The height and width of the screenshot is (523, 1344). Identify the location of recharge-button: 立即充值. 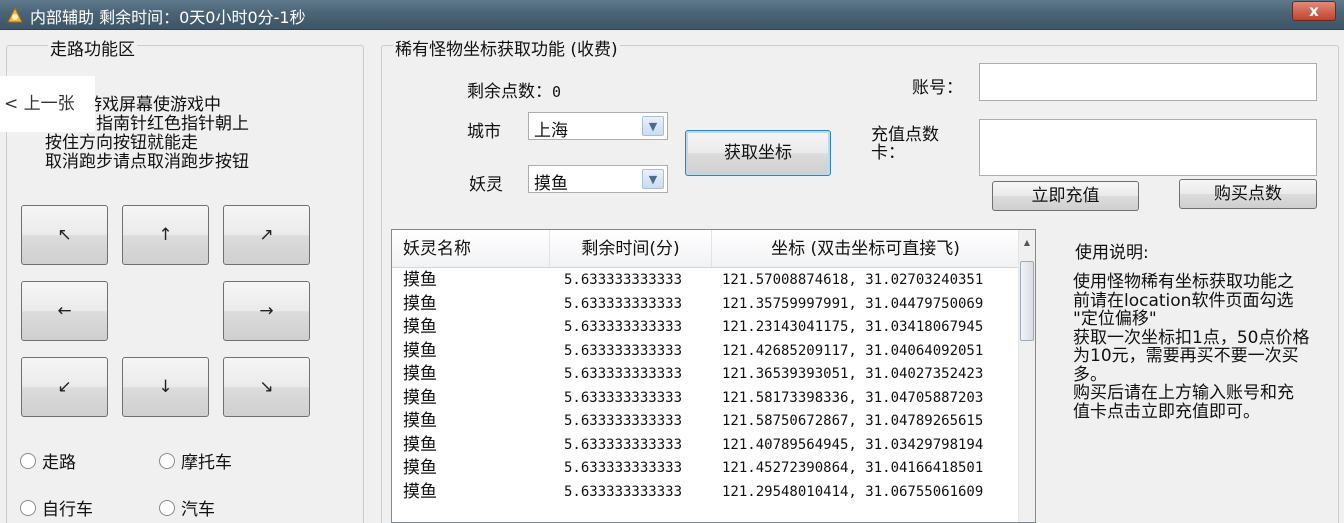
(1065, 196).